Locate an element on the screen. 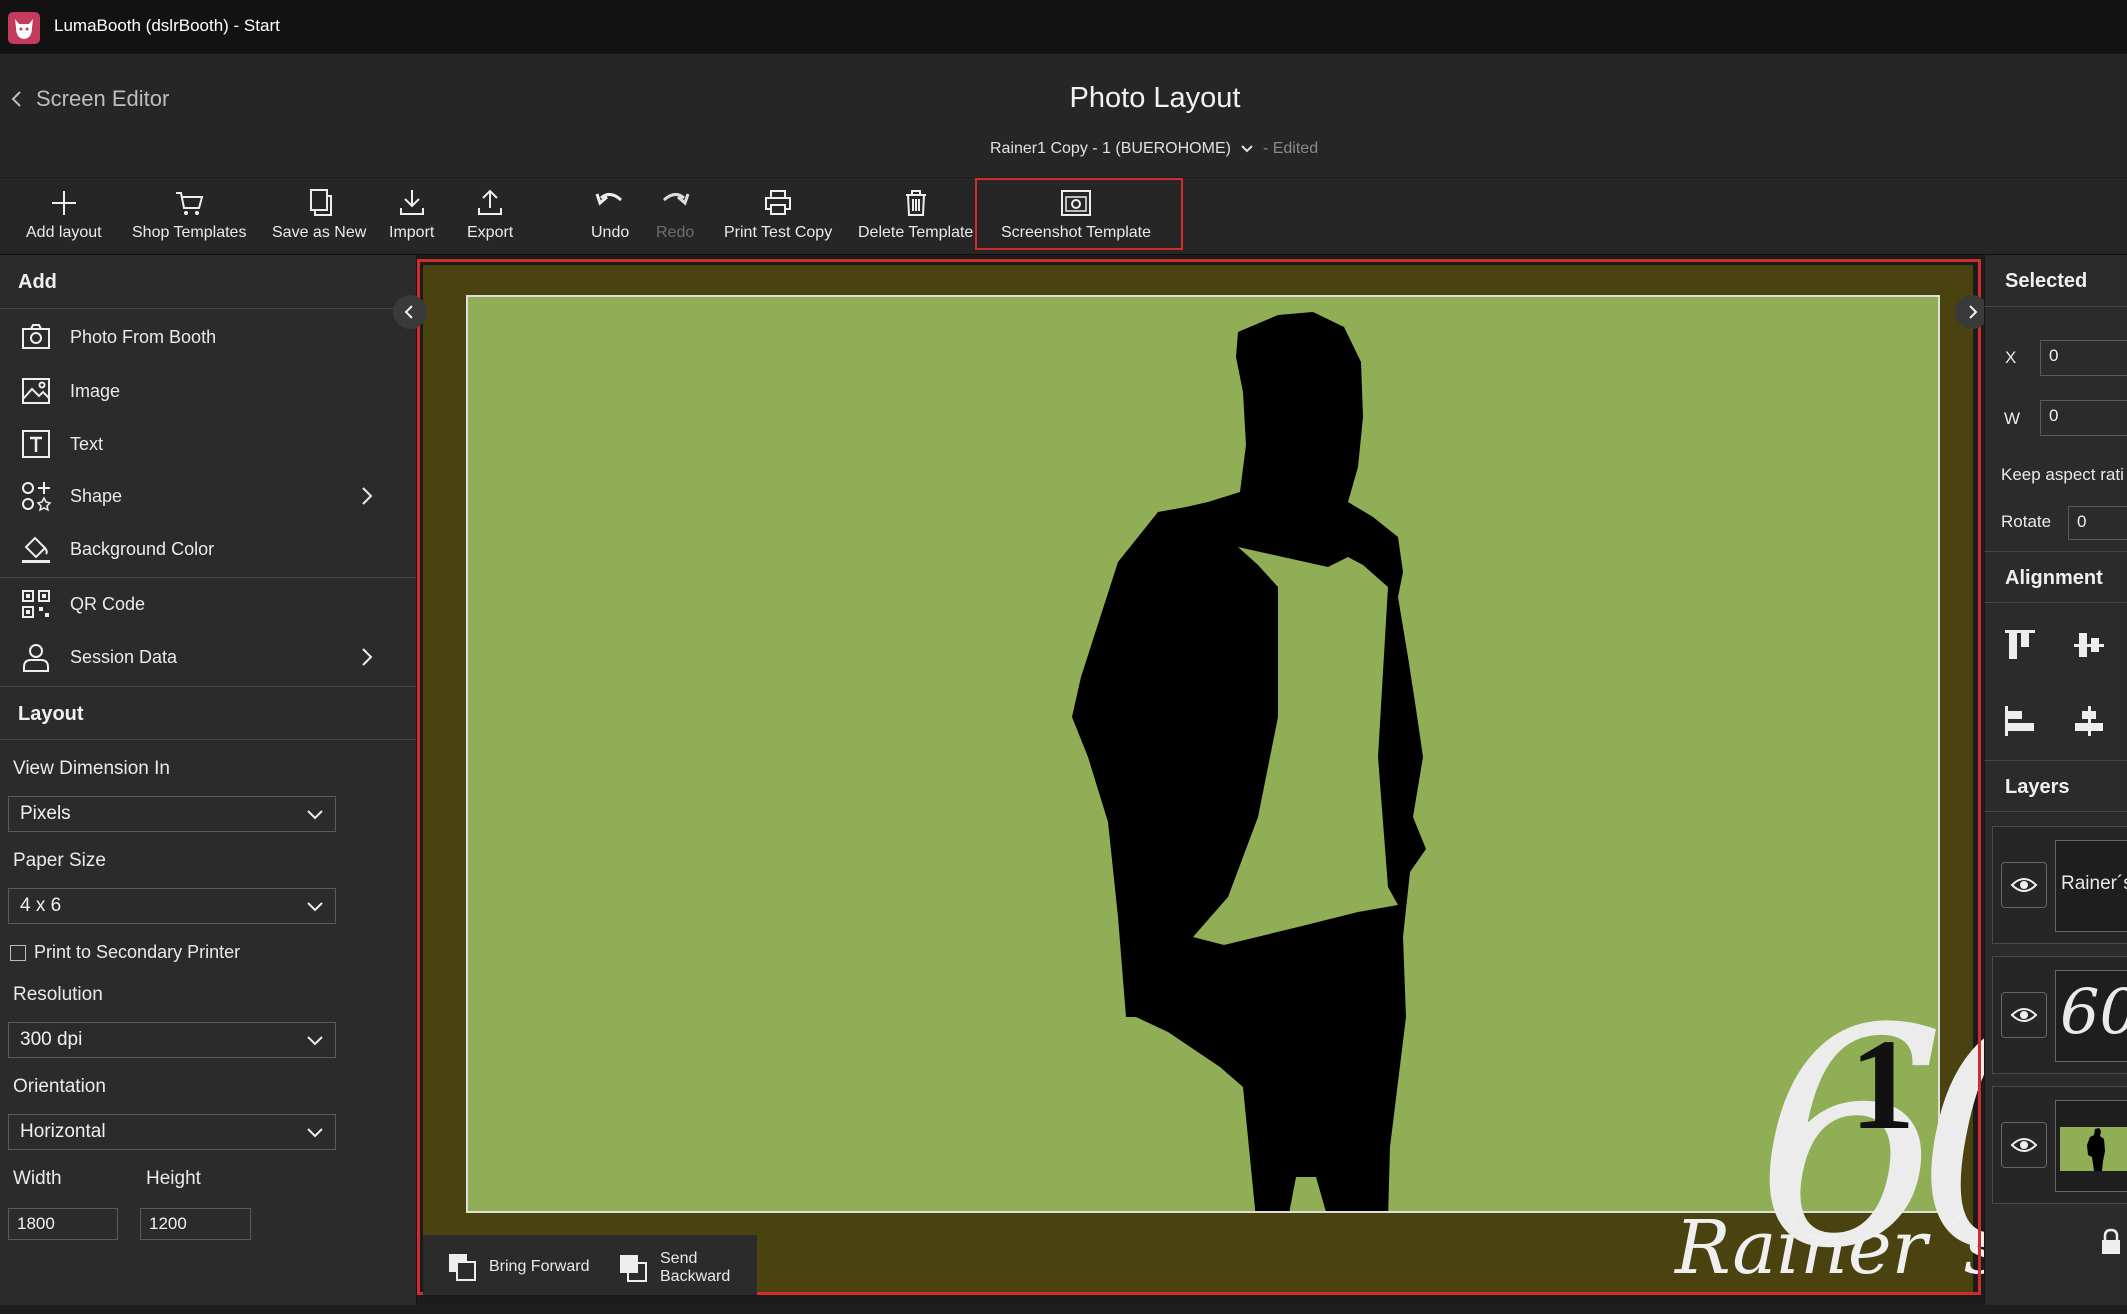 The image size is (2127, 1314). print-test-copy-button: Print Test Copy is located at coordinates (778, 214).